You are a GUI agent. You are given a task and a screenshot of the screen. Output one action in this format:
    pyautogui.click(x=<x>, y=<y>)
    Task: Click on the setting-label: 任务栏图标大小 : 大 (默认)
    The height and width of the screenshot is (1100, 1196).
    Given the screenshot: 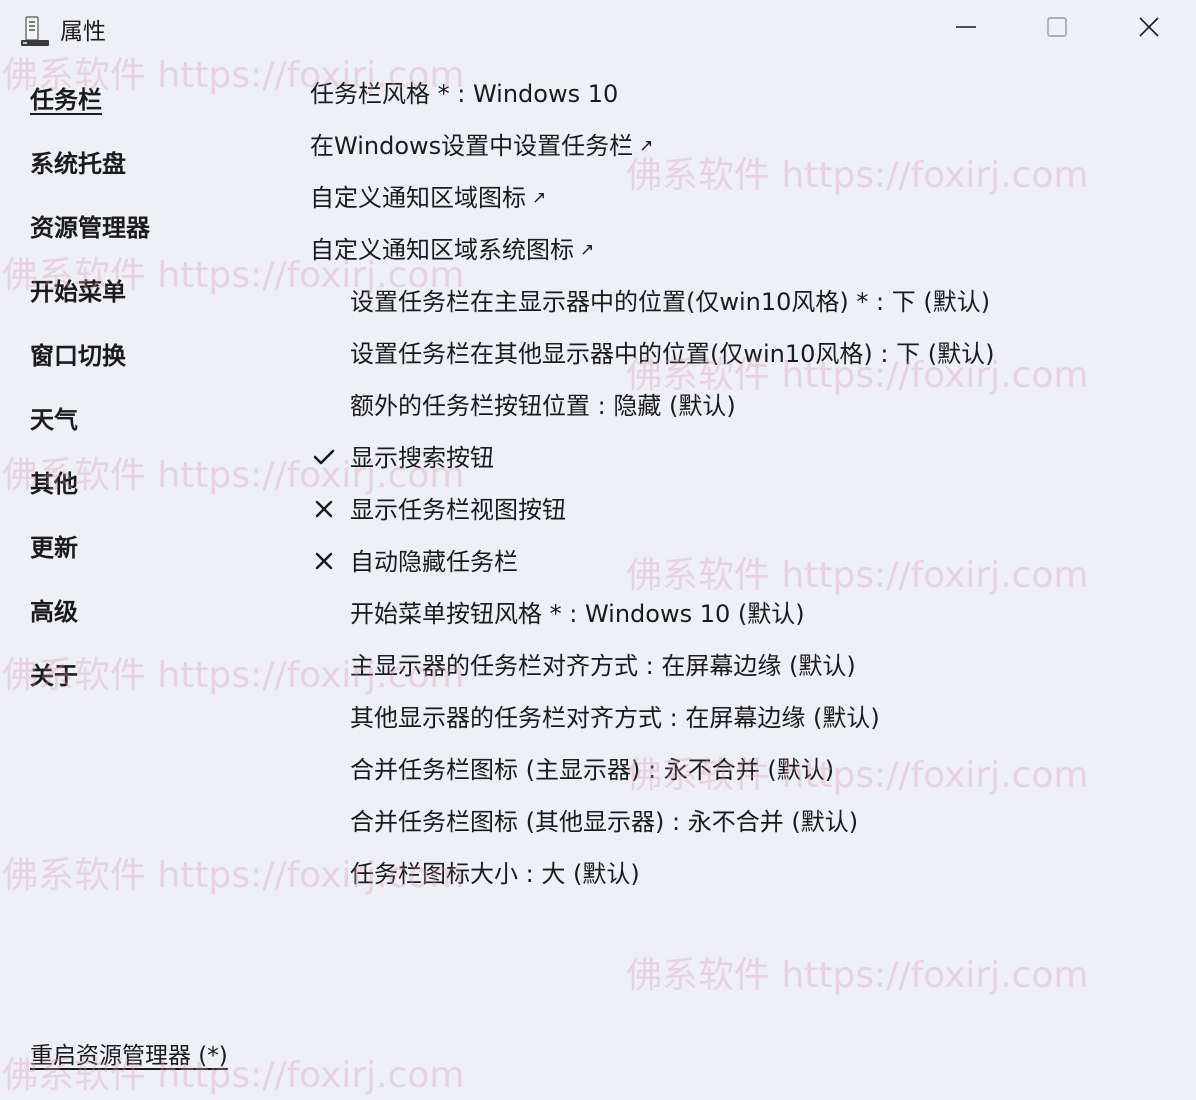 What is the action you would take?
    pyautogui.click(x=495, y=874)
    